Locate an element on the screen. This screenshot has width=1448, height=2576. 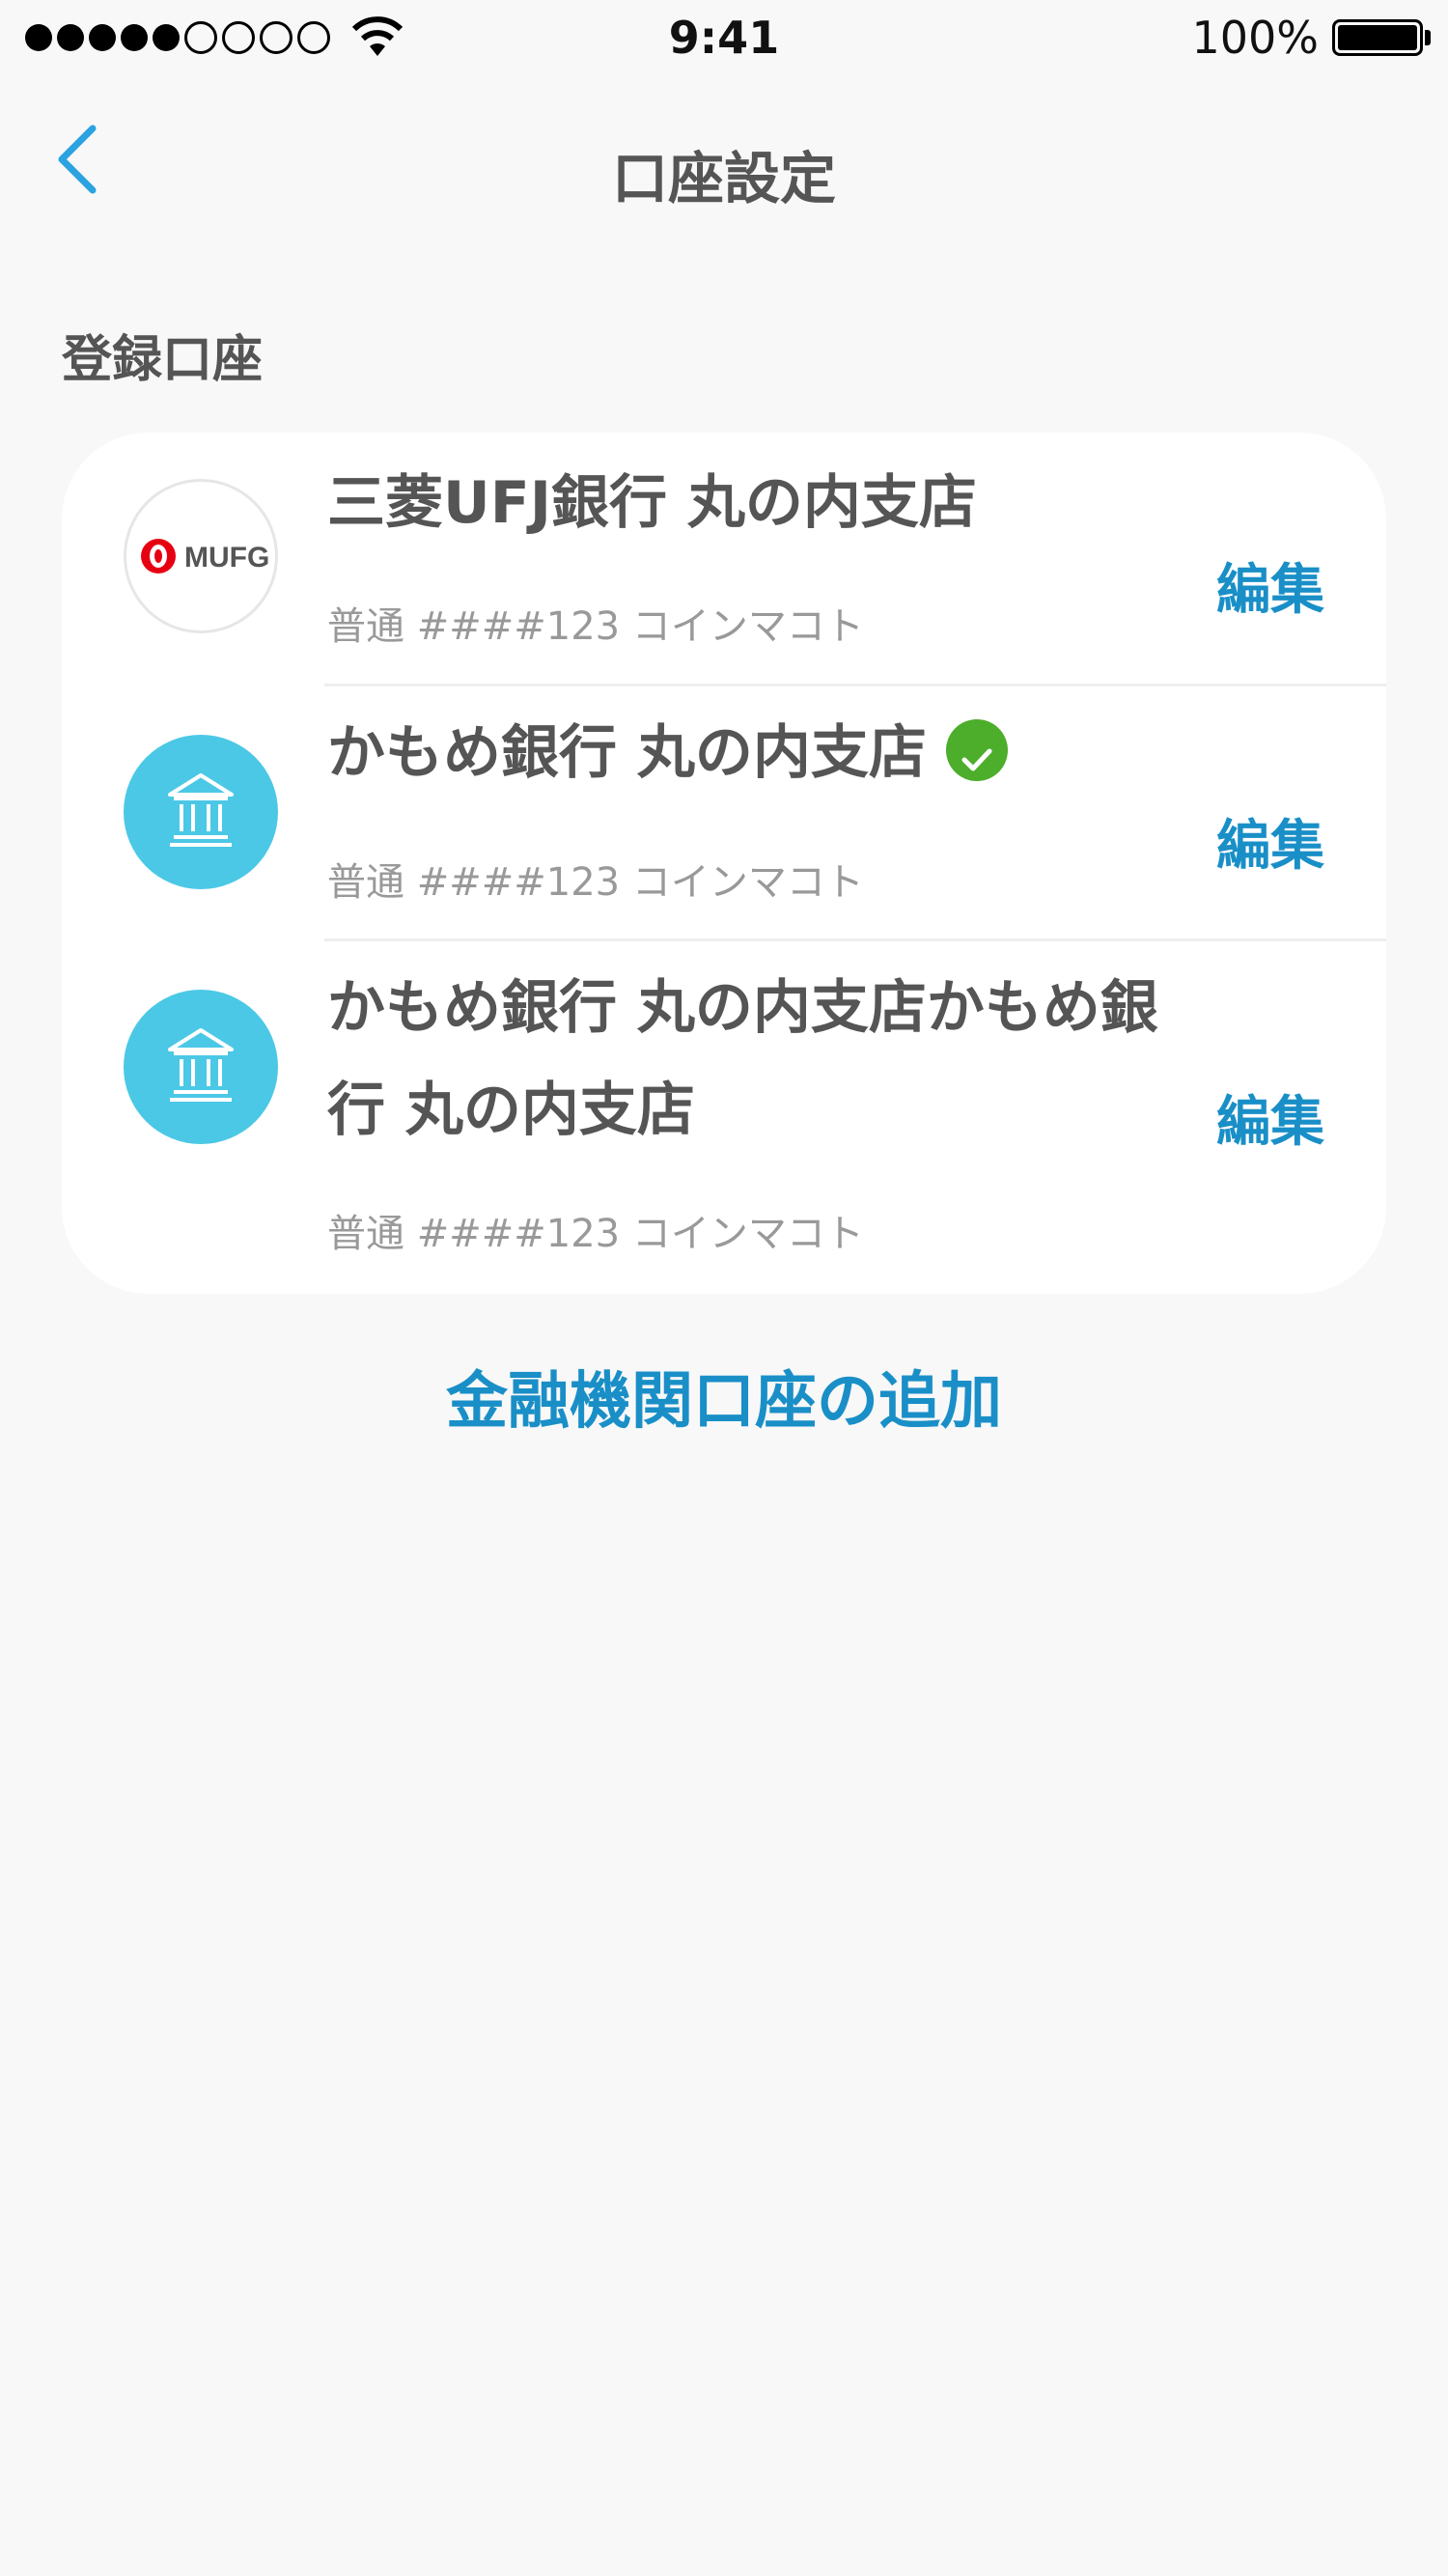
section-label: 登録口座 is located at coordinates (163, 360).